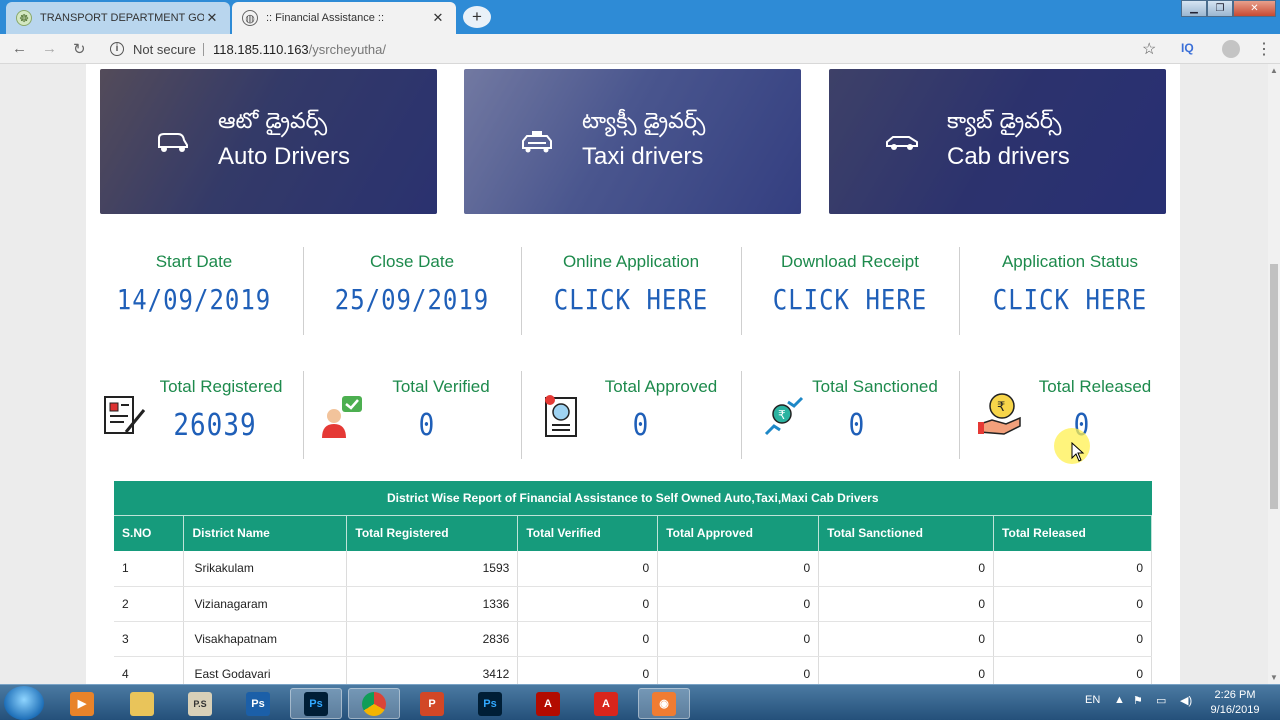 This screenshot has height=720, width=1280. I want to click on scroll-down-icon: ▼, so click(1274, 677).